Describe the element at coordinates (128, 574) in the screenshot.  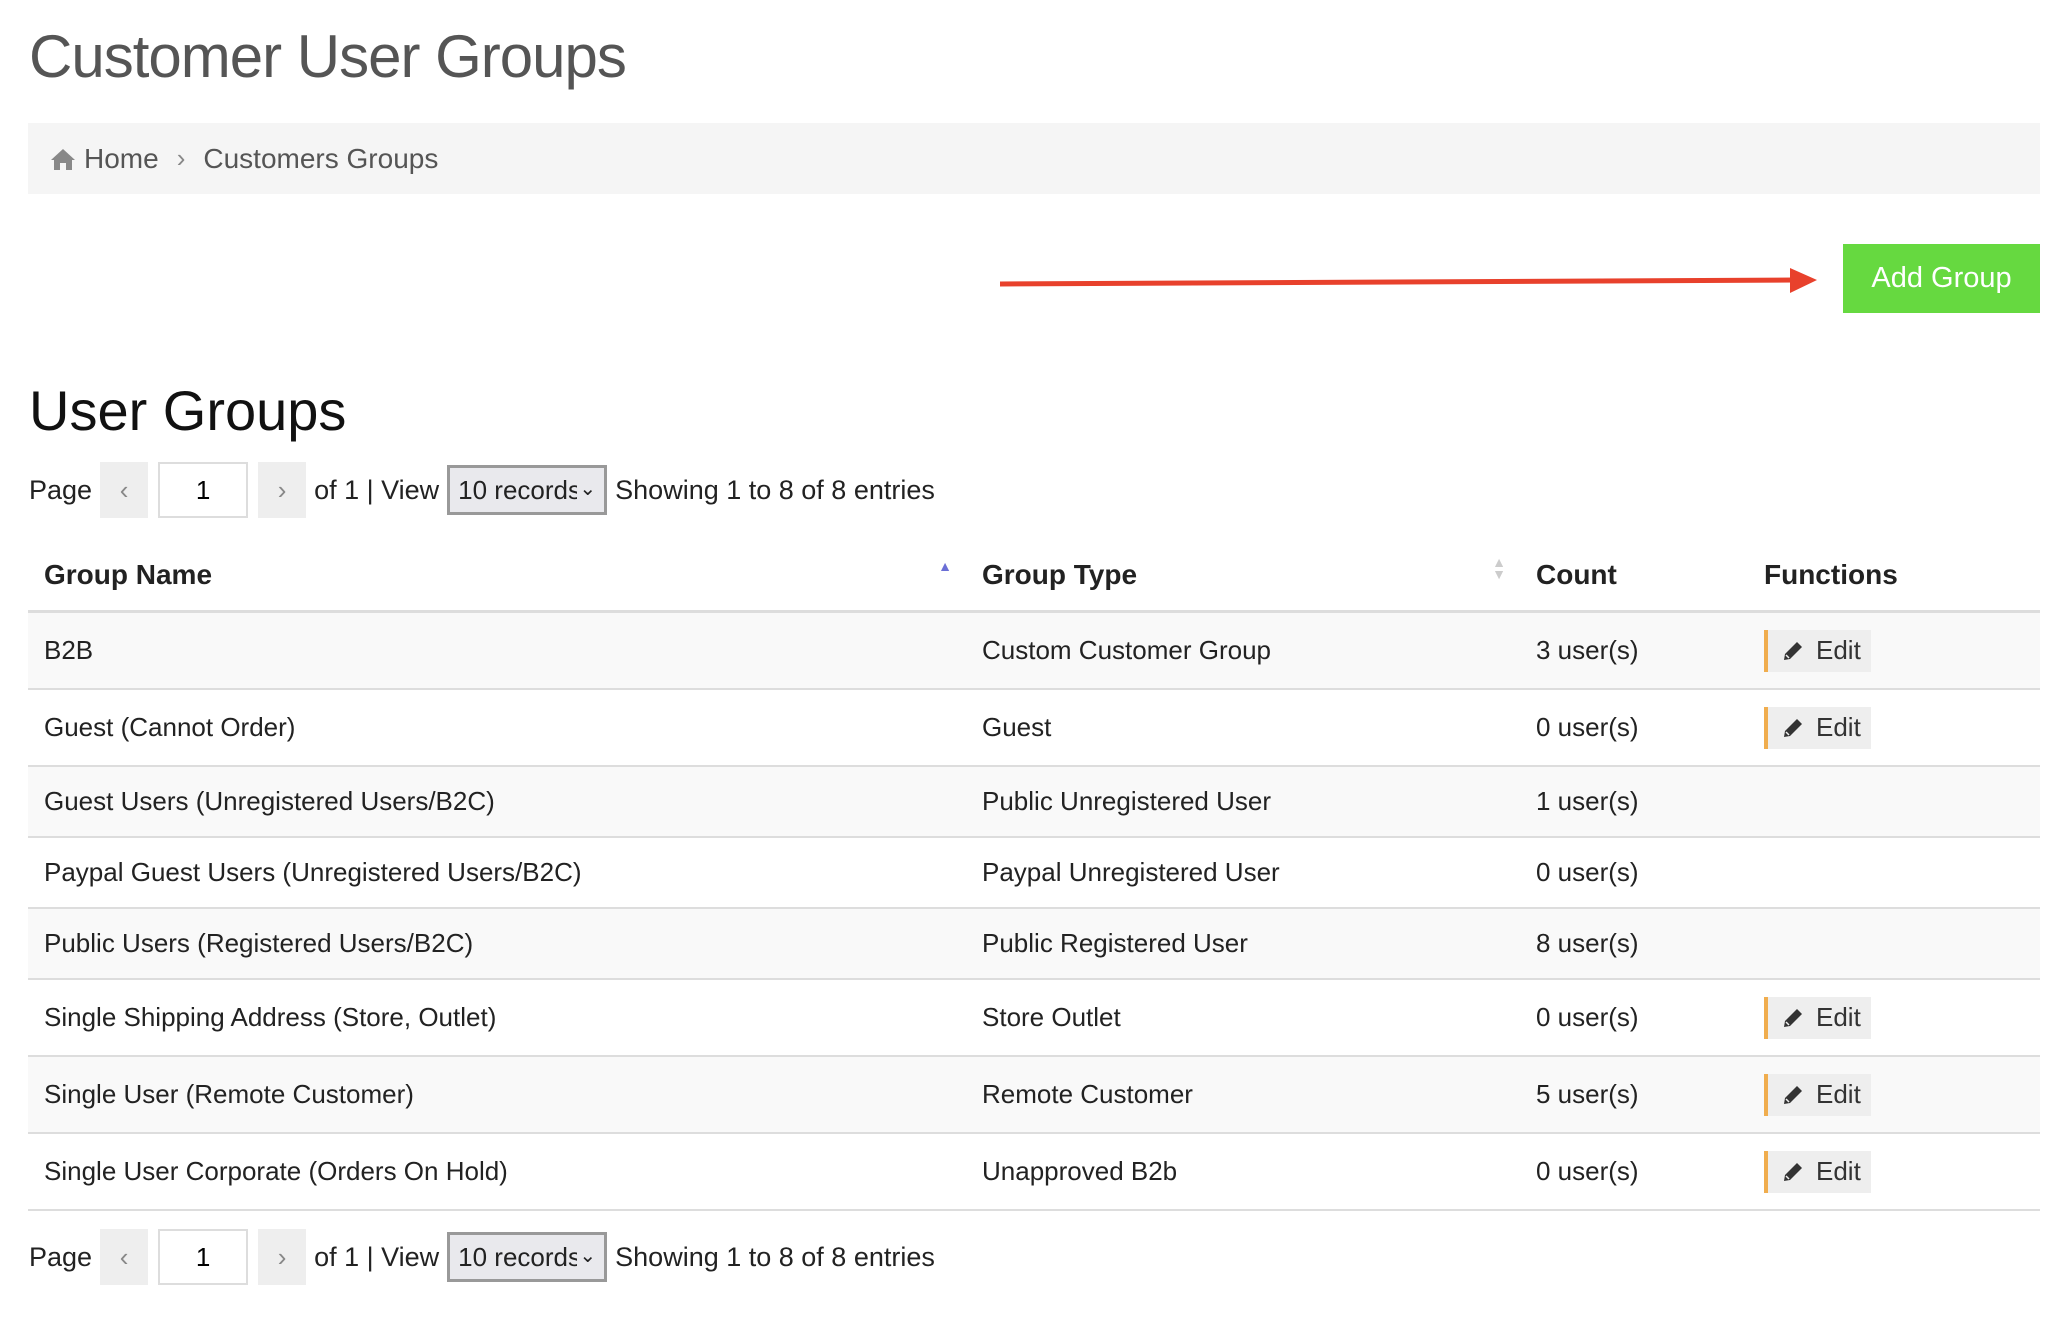
I see `column-label: Group Name` at that location.